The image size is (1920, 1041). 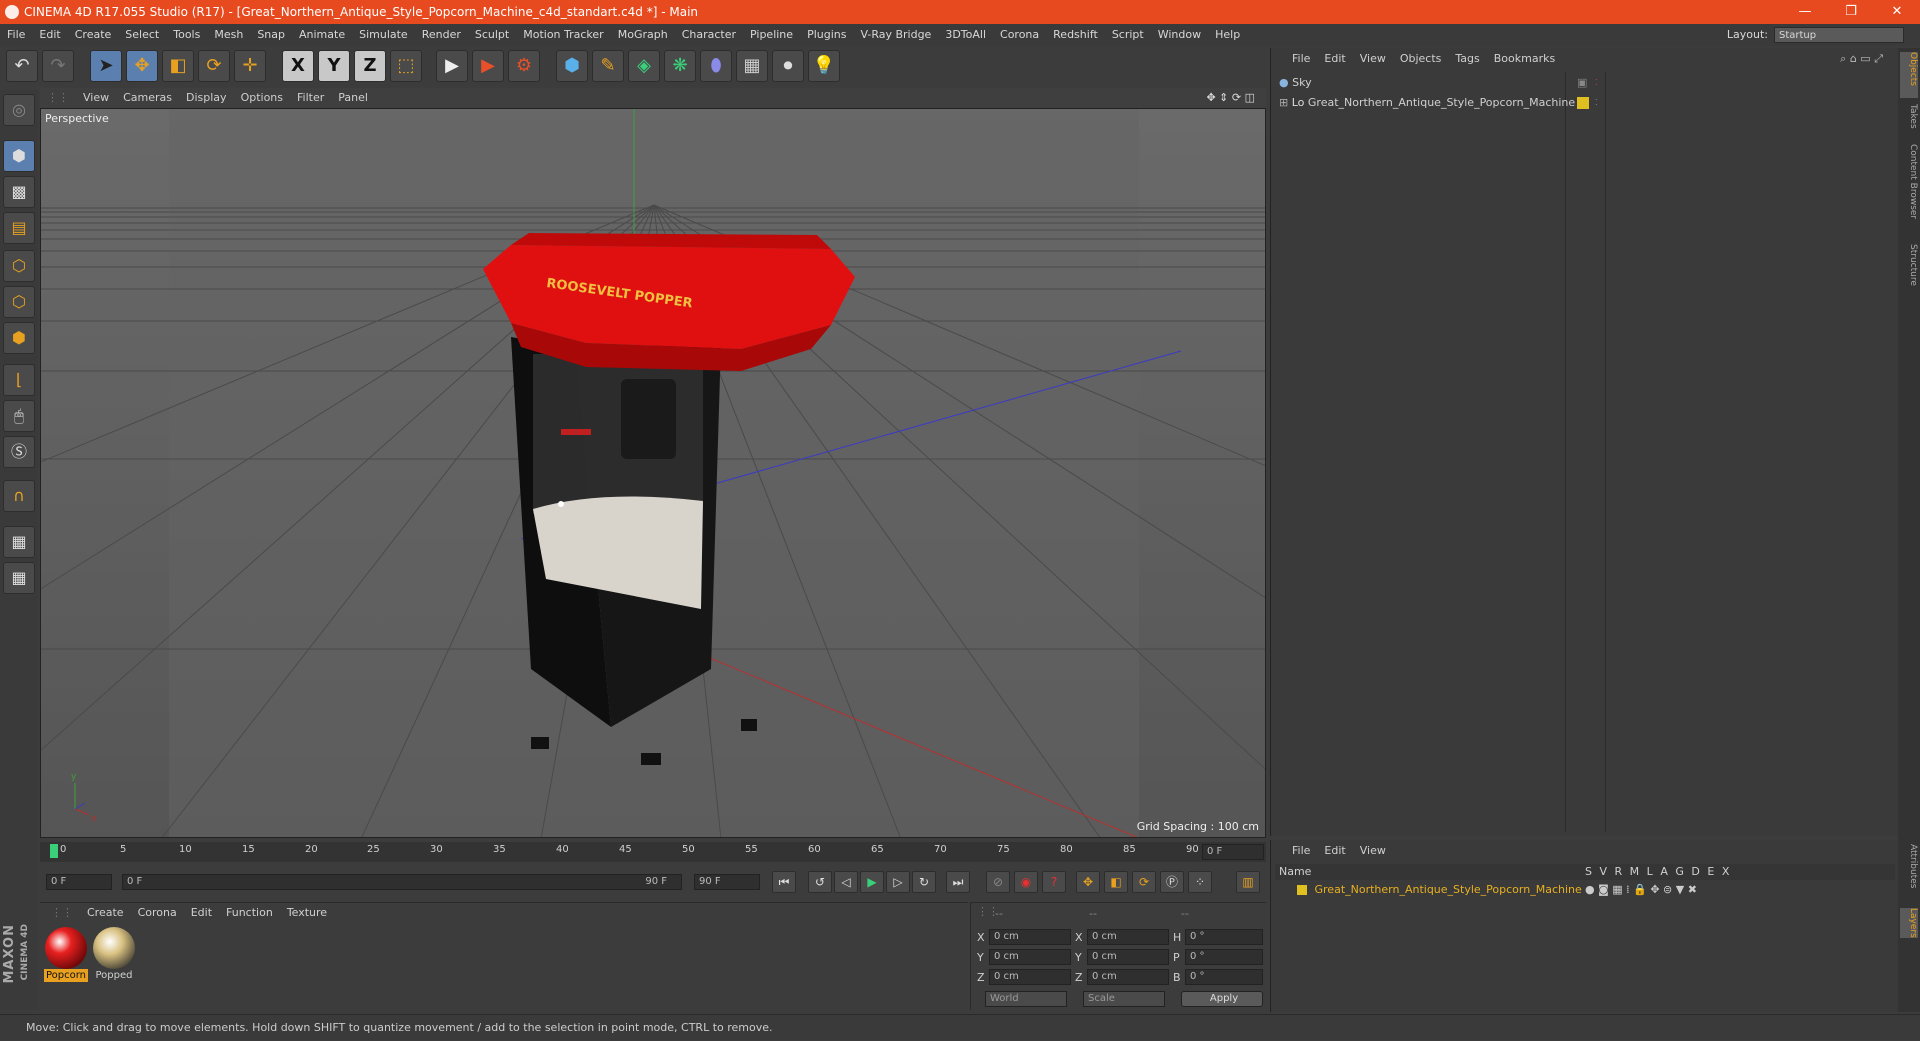 I want to click on rotation-p-field: 0 °, so click(x=1224, y=957).